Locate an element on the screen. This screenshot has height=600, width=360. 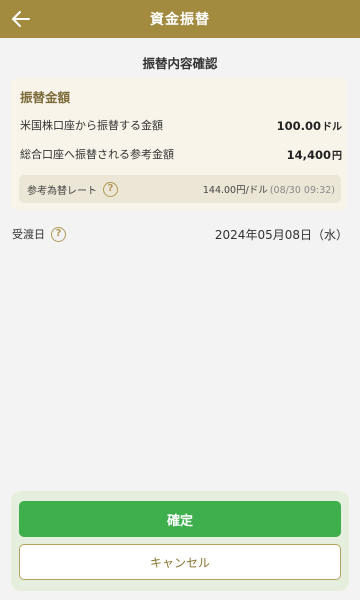
back-button is located at coordinates (21, 19).